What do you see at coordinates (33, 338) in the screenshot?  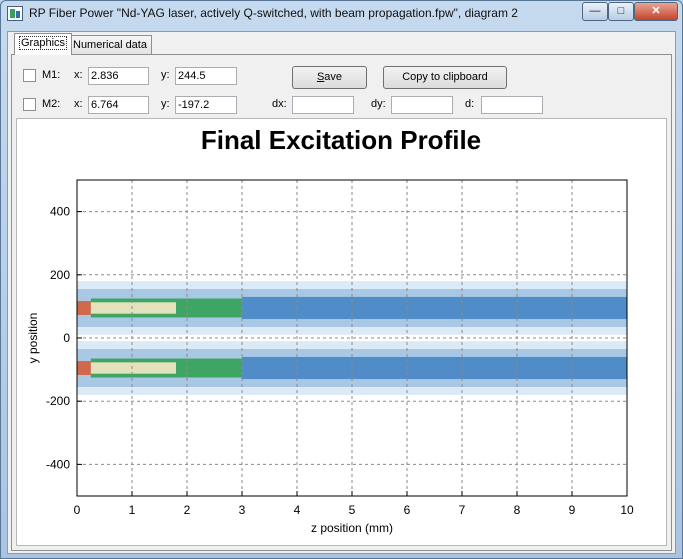 I see `y-axis-label: y position` at bounding box center [33, 338].